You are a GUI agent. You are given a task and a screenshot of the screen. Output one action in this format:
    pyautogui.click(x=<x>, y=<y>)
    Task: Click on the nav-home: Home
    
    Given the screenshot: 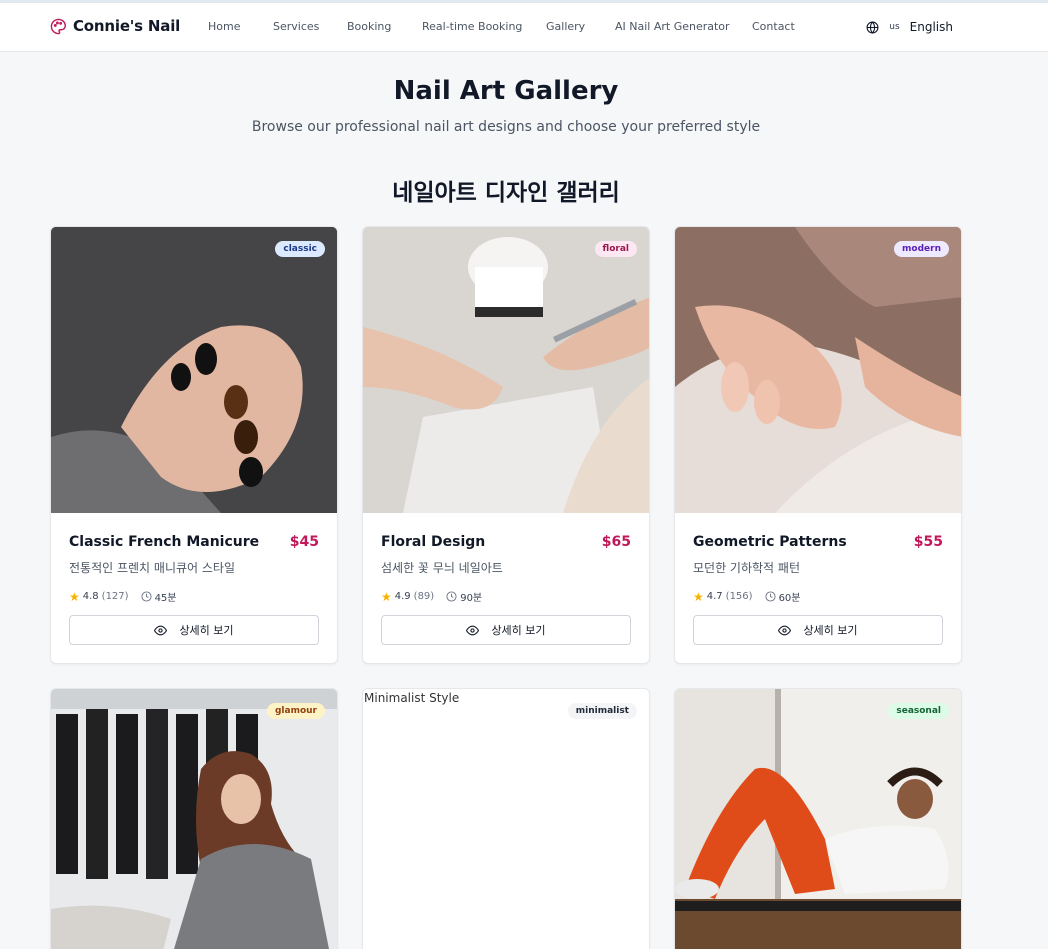 What is the action you would take?
    pyautogui.click(x=224, y=26)
    